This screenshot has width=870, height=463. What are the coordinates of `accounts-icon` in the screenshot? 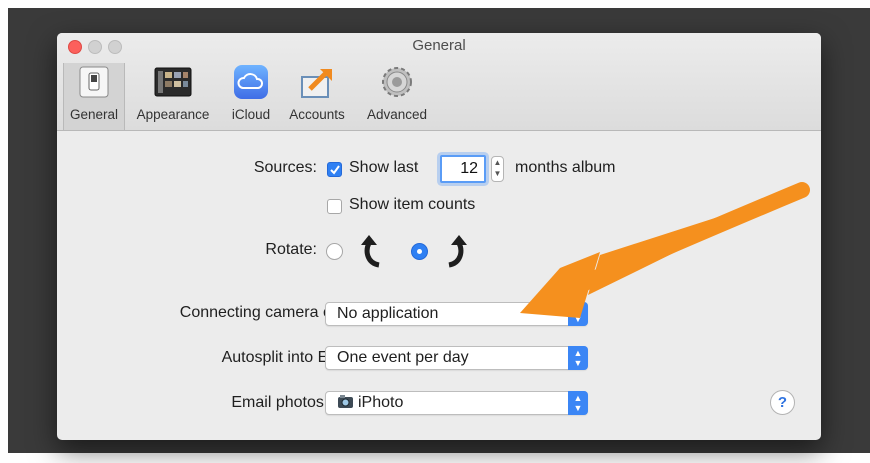 It's located at (317, 82).